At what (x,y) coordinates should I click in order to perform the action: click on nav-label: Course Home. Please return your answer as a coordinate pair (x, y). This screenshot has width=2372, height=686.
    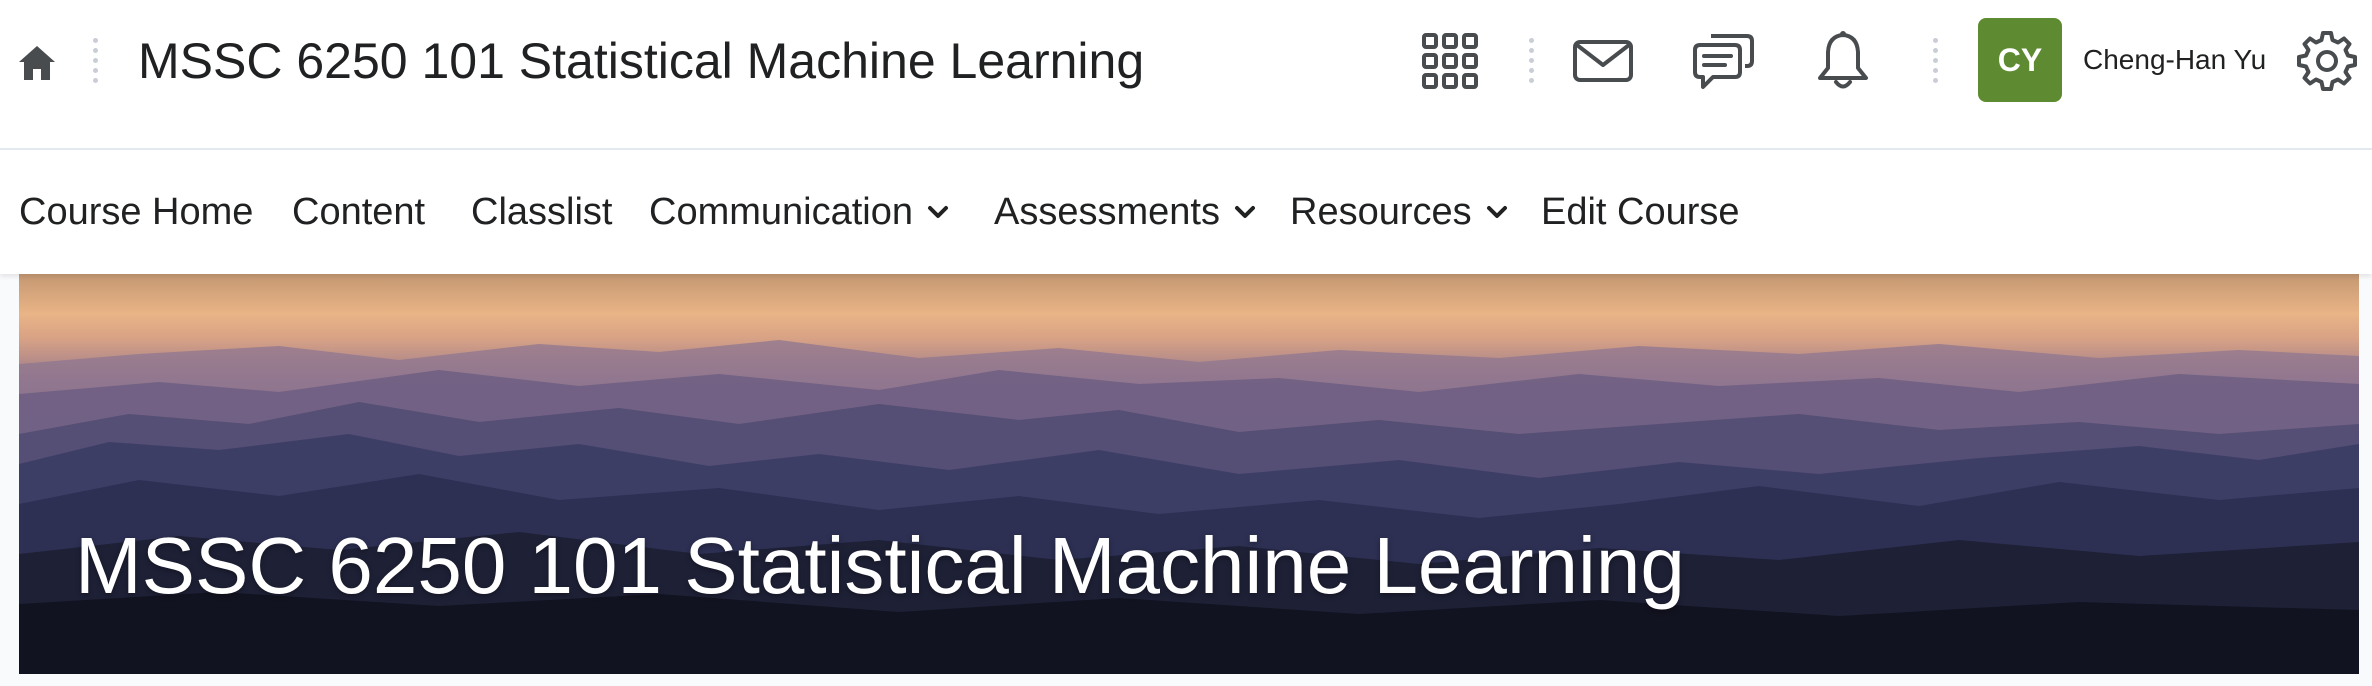
    Looking at the image, I should click on (136, 212).